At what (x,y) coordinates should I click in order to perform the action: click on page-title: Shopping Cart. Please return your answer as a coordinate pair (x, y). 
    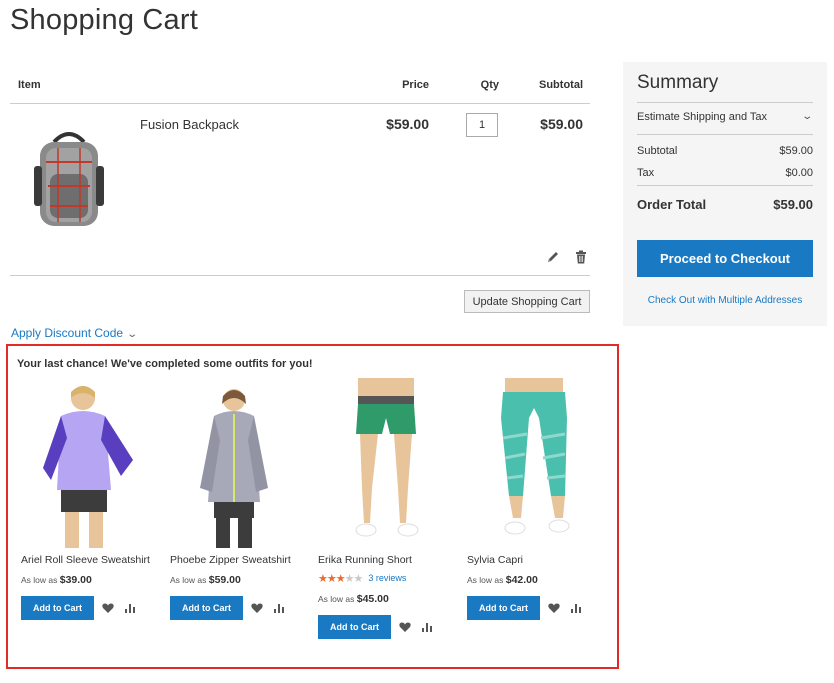
    Looking at the image, I should click on (104, 20).